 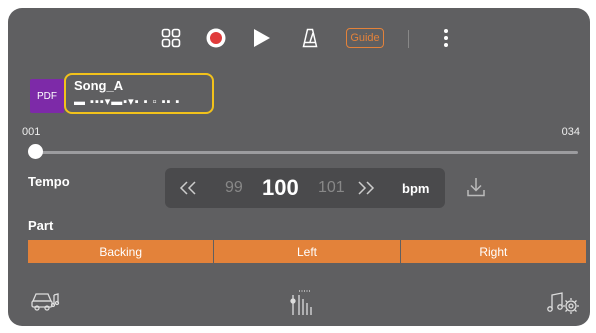 I want to click on grid-icon, so click(x=171, y=38).